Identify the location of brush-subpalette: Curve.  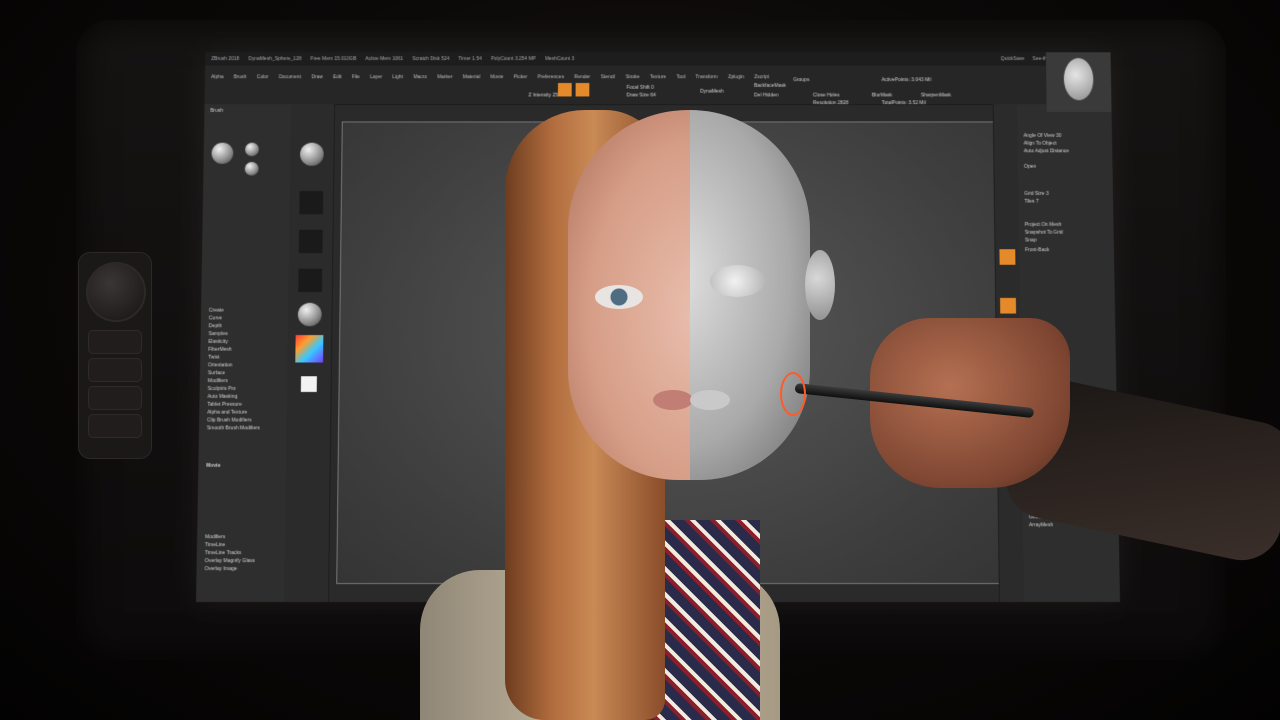
(215, 319).